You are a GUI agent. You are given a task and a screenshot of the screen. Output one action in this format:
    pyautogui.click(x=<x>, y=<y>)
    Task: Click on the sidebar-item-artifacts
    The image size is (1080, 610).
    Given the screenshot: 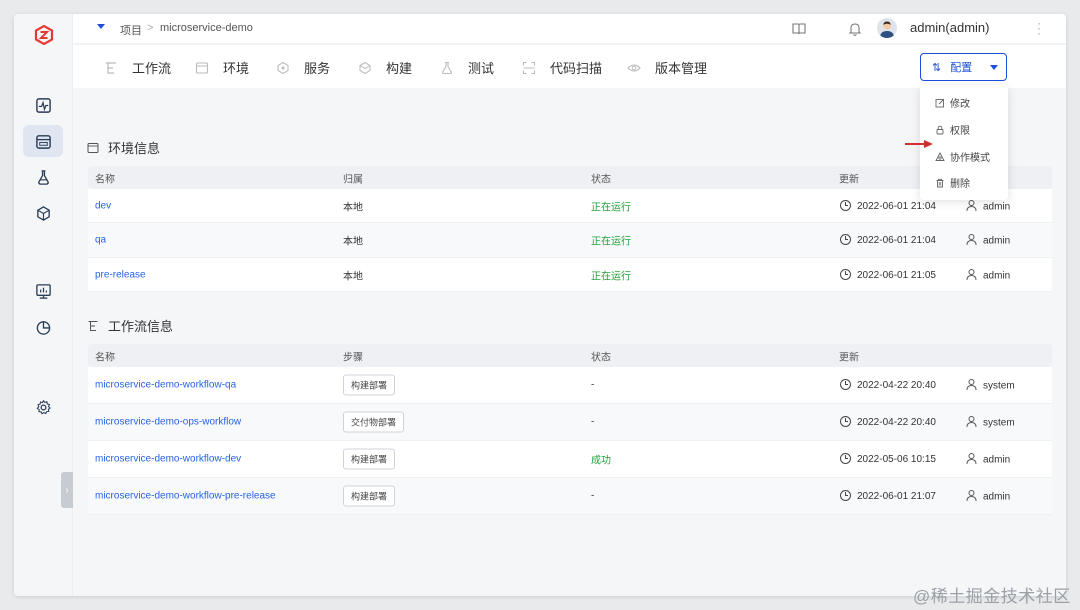 What is the action you would take?
    pyautogui.click(x=43, y=213)
    